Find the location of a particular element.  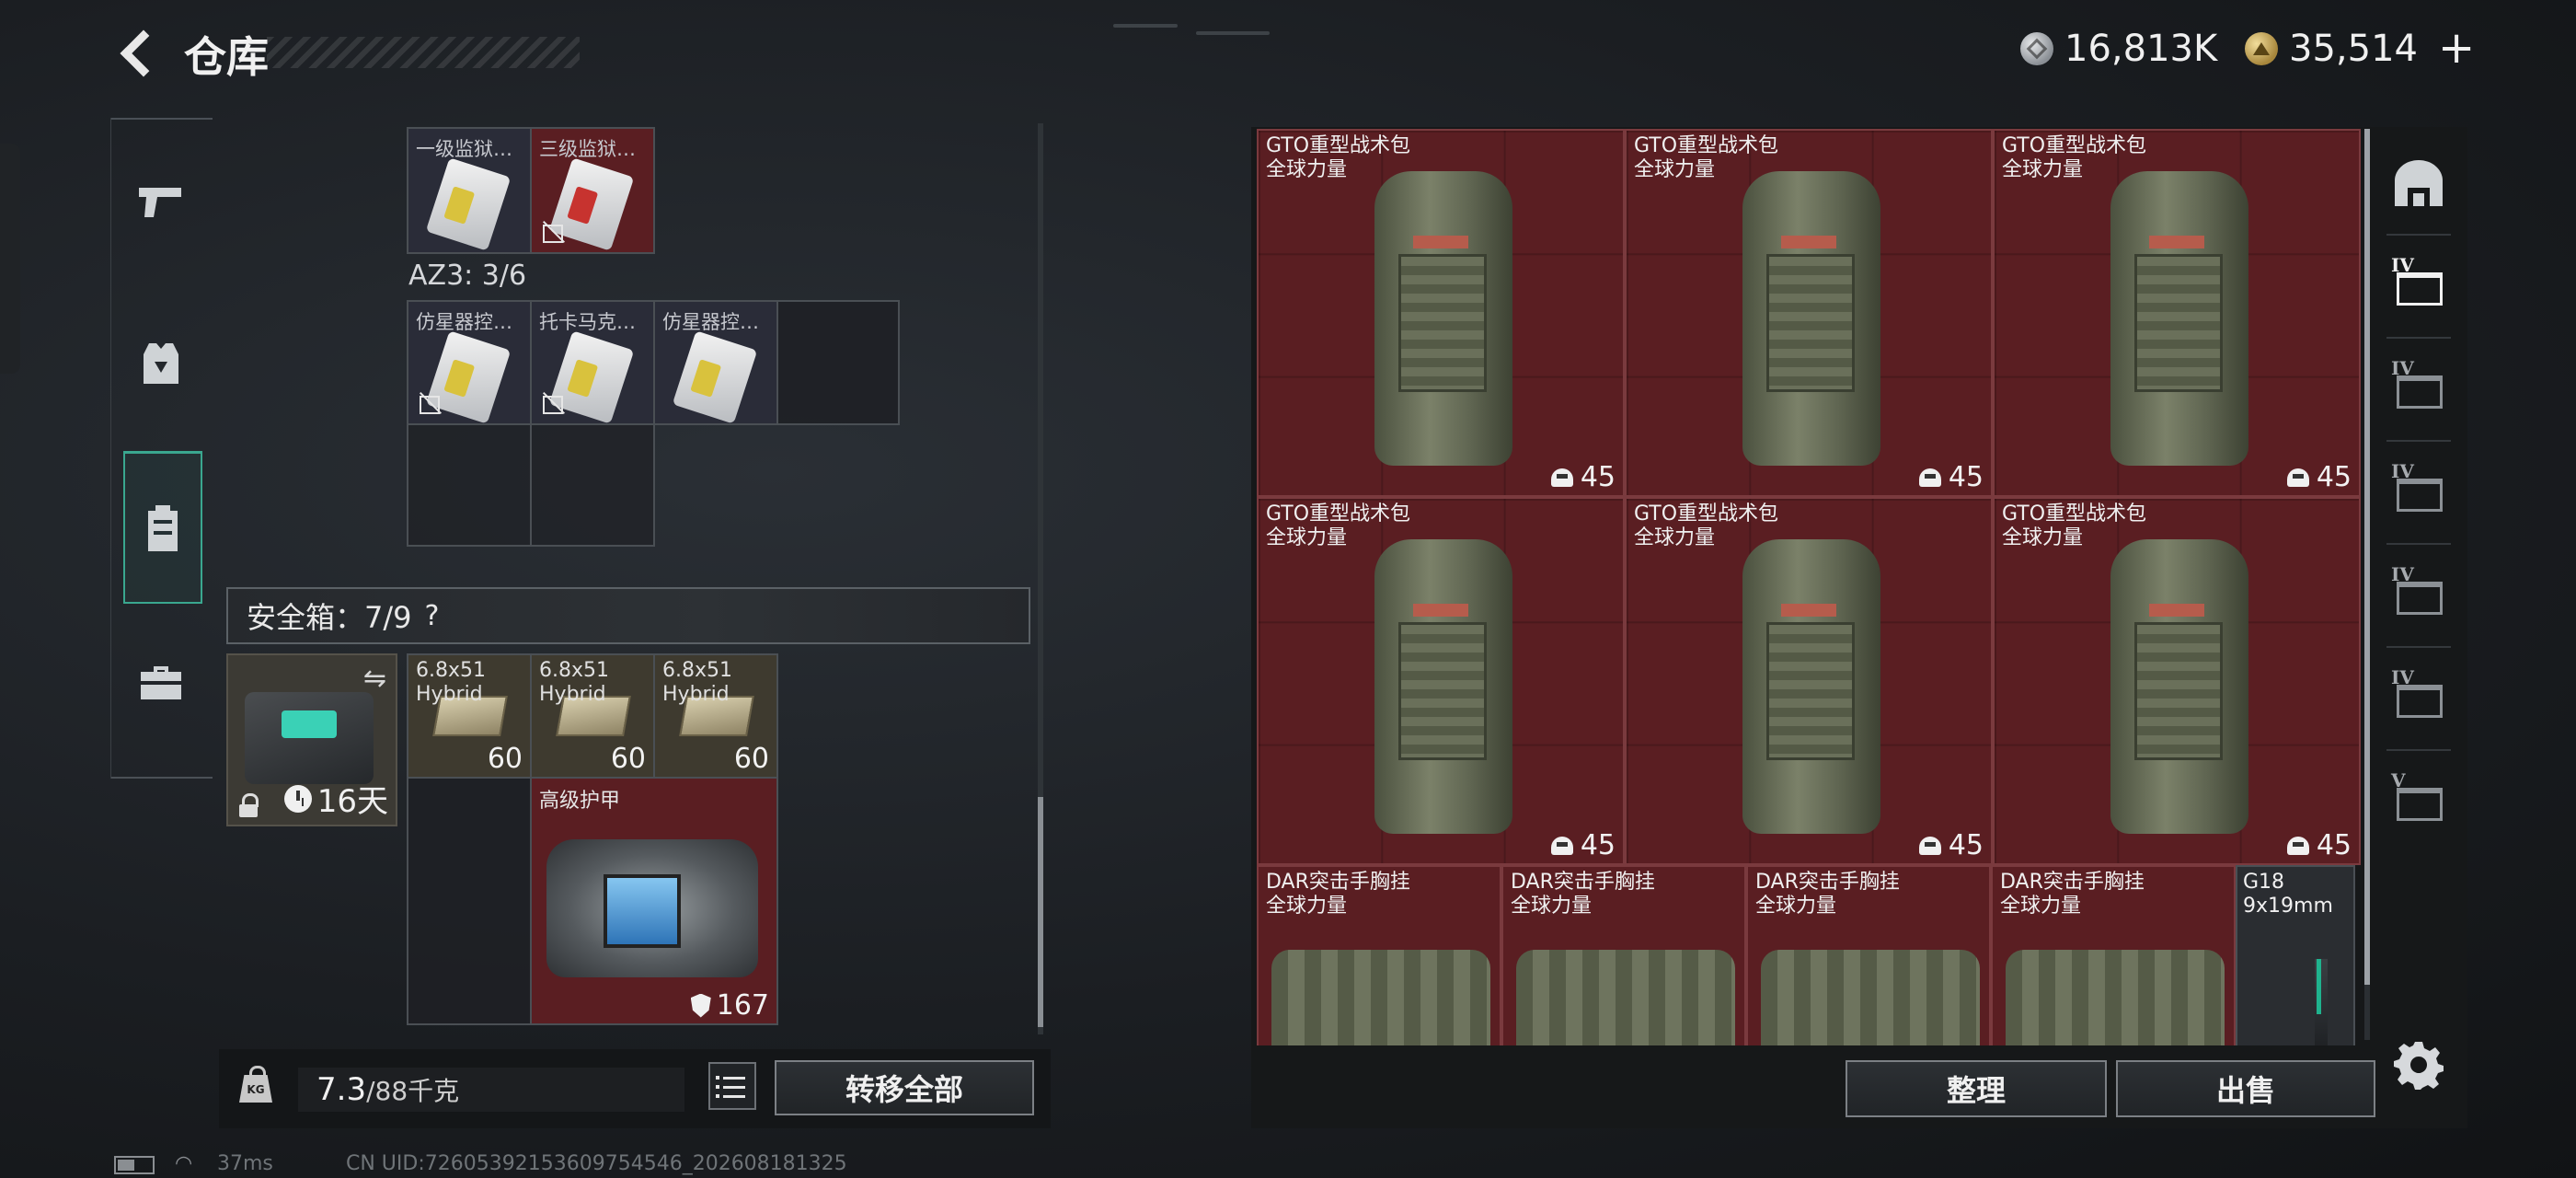

organize-button: 整理 is located at coordinates (1976, 1089).